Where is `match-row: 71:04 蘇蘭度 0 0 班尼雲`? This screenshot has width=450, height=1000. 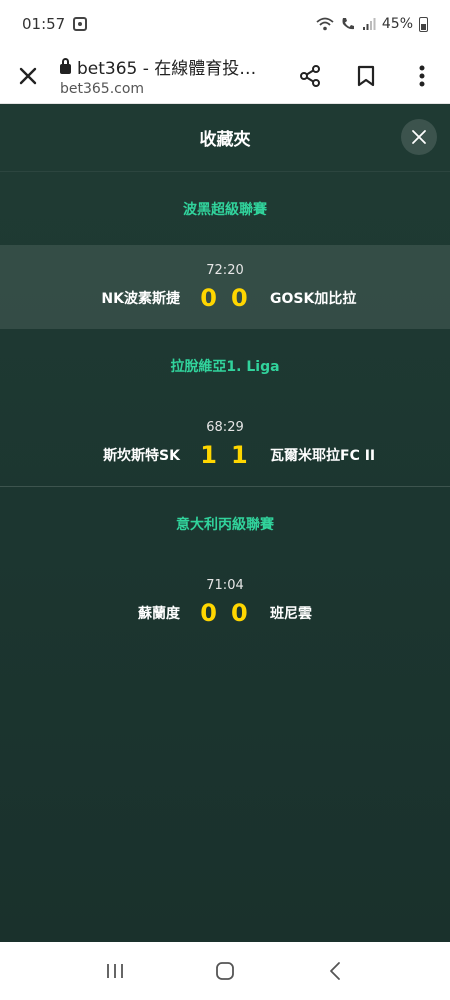 match-row: 71:04 蘇蘭度 0 0 班尼雲 is located at coordinates (225, 602).